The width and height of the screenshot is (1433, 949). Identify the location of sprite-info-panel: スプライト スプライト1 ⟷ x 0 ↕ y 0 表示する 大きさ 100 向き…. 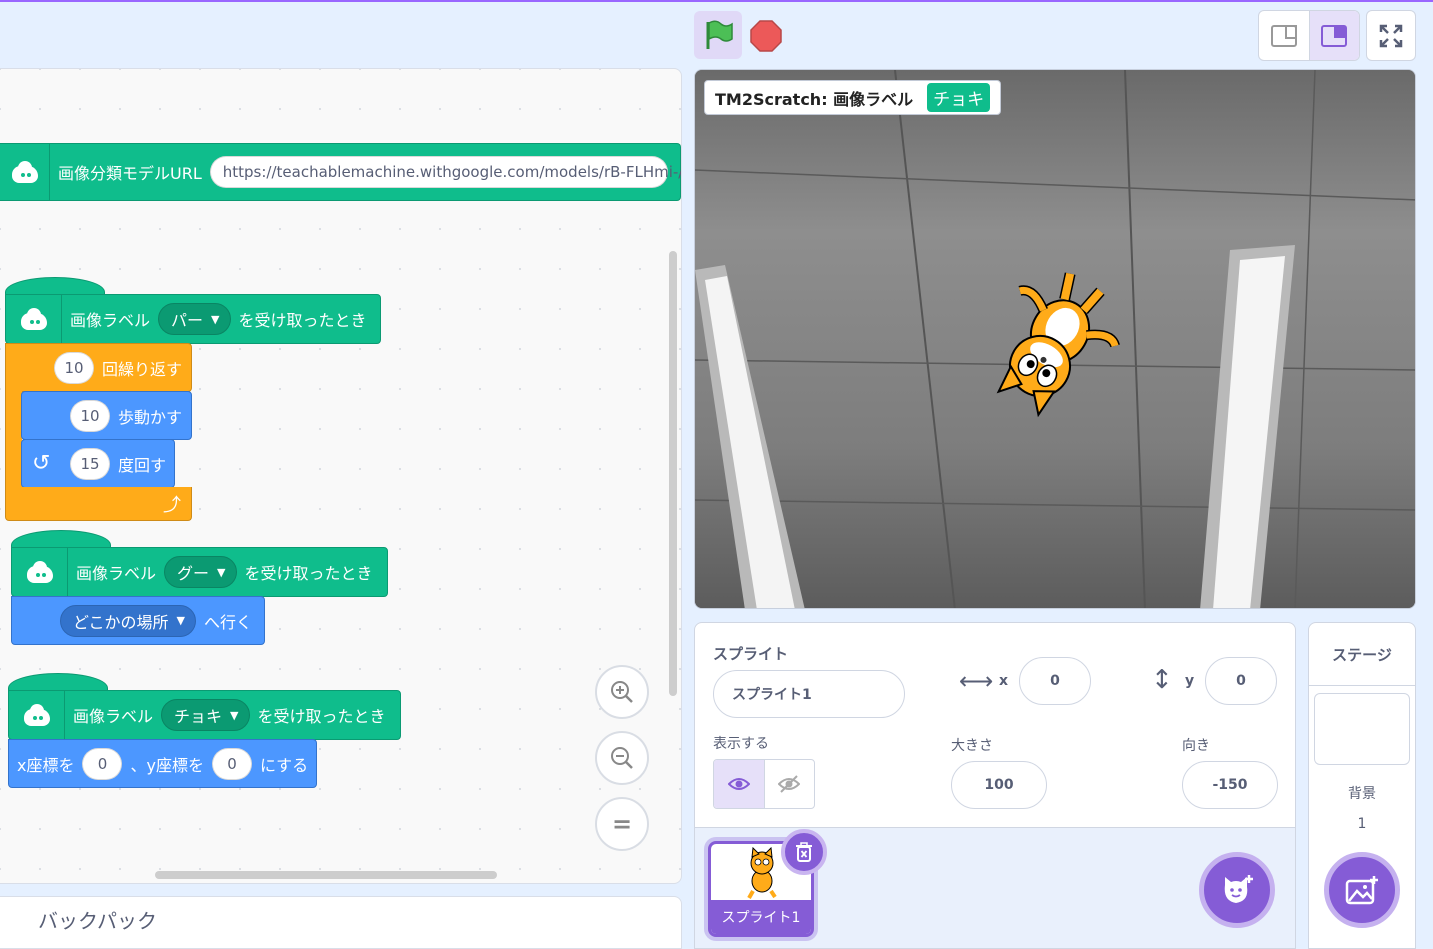
(995, 725).